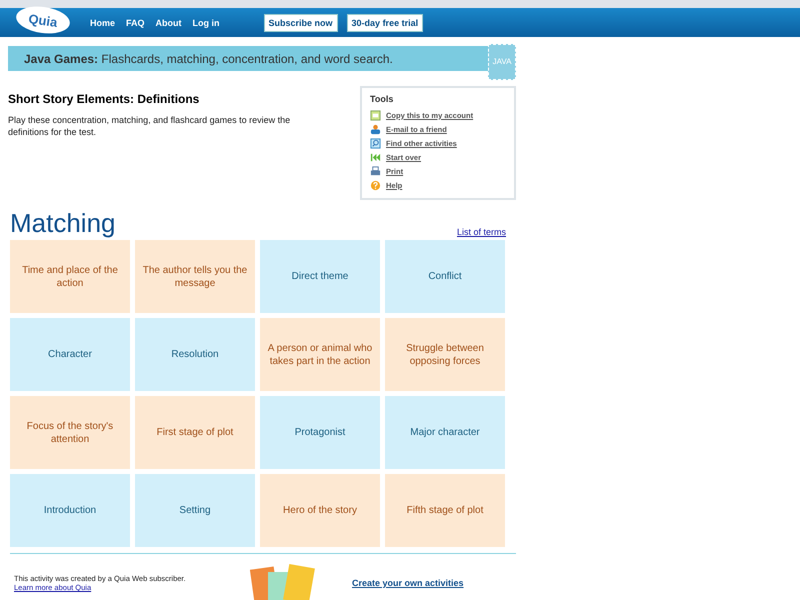 The image size is (800, 600). Describe the element at coordinates (375, 157) in the screenshot. I see `rewind-icon` at that location.